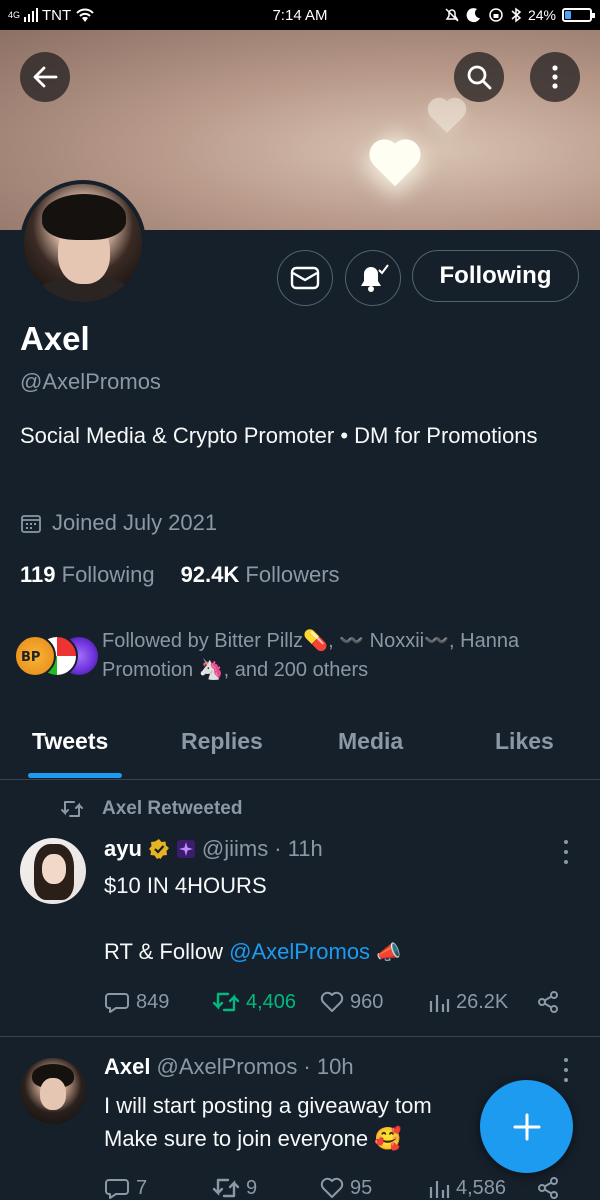 The height and width of the screenshot is (1200, 600). Describe the element at coordinates (167, 951) in the screenshot. I see `tweet-text-prefix: RT & Follow` at that location.